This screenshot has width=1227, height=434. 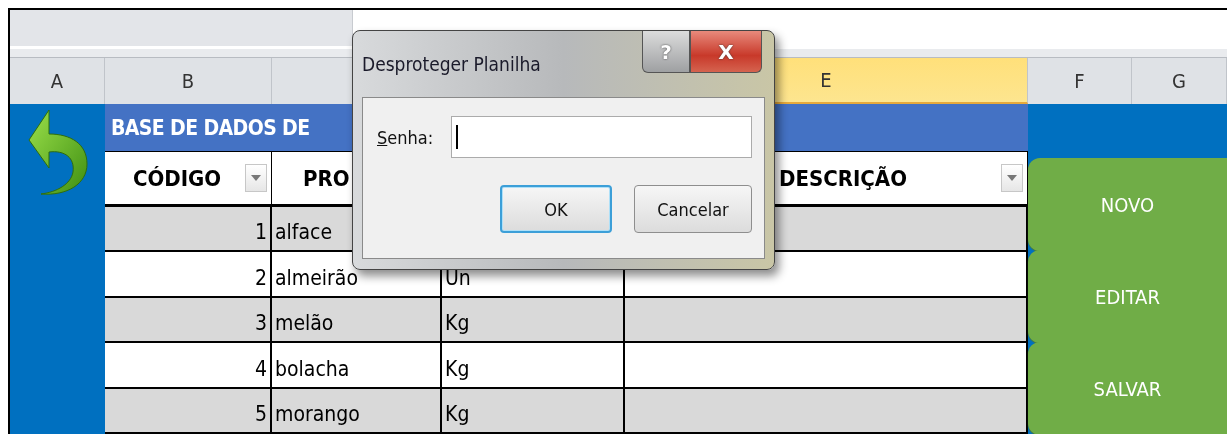 What do you see at coordinates (177, 178) in the screenshot?
I see `column-heading: CÓDIGO` at bounding box center [177, 178].